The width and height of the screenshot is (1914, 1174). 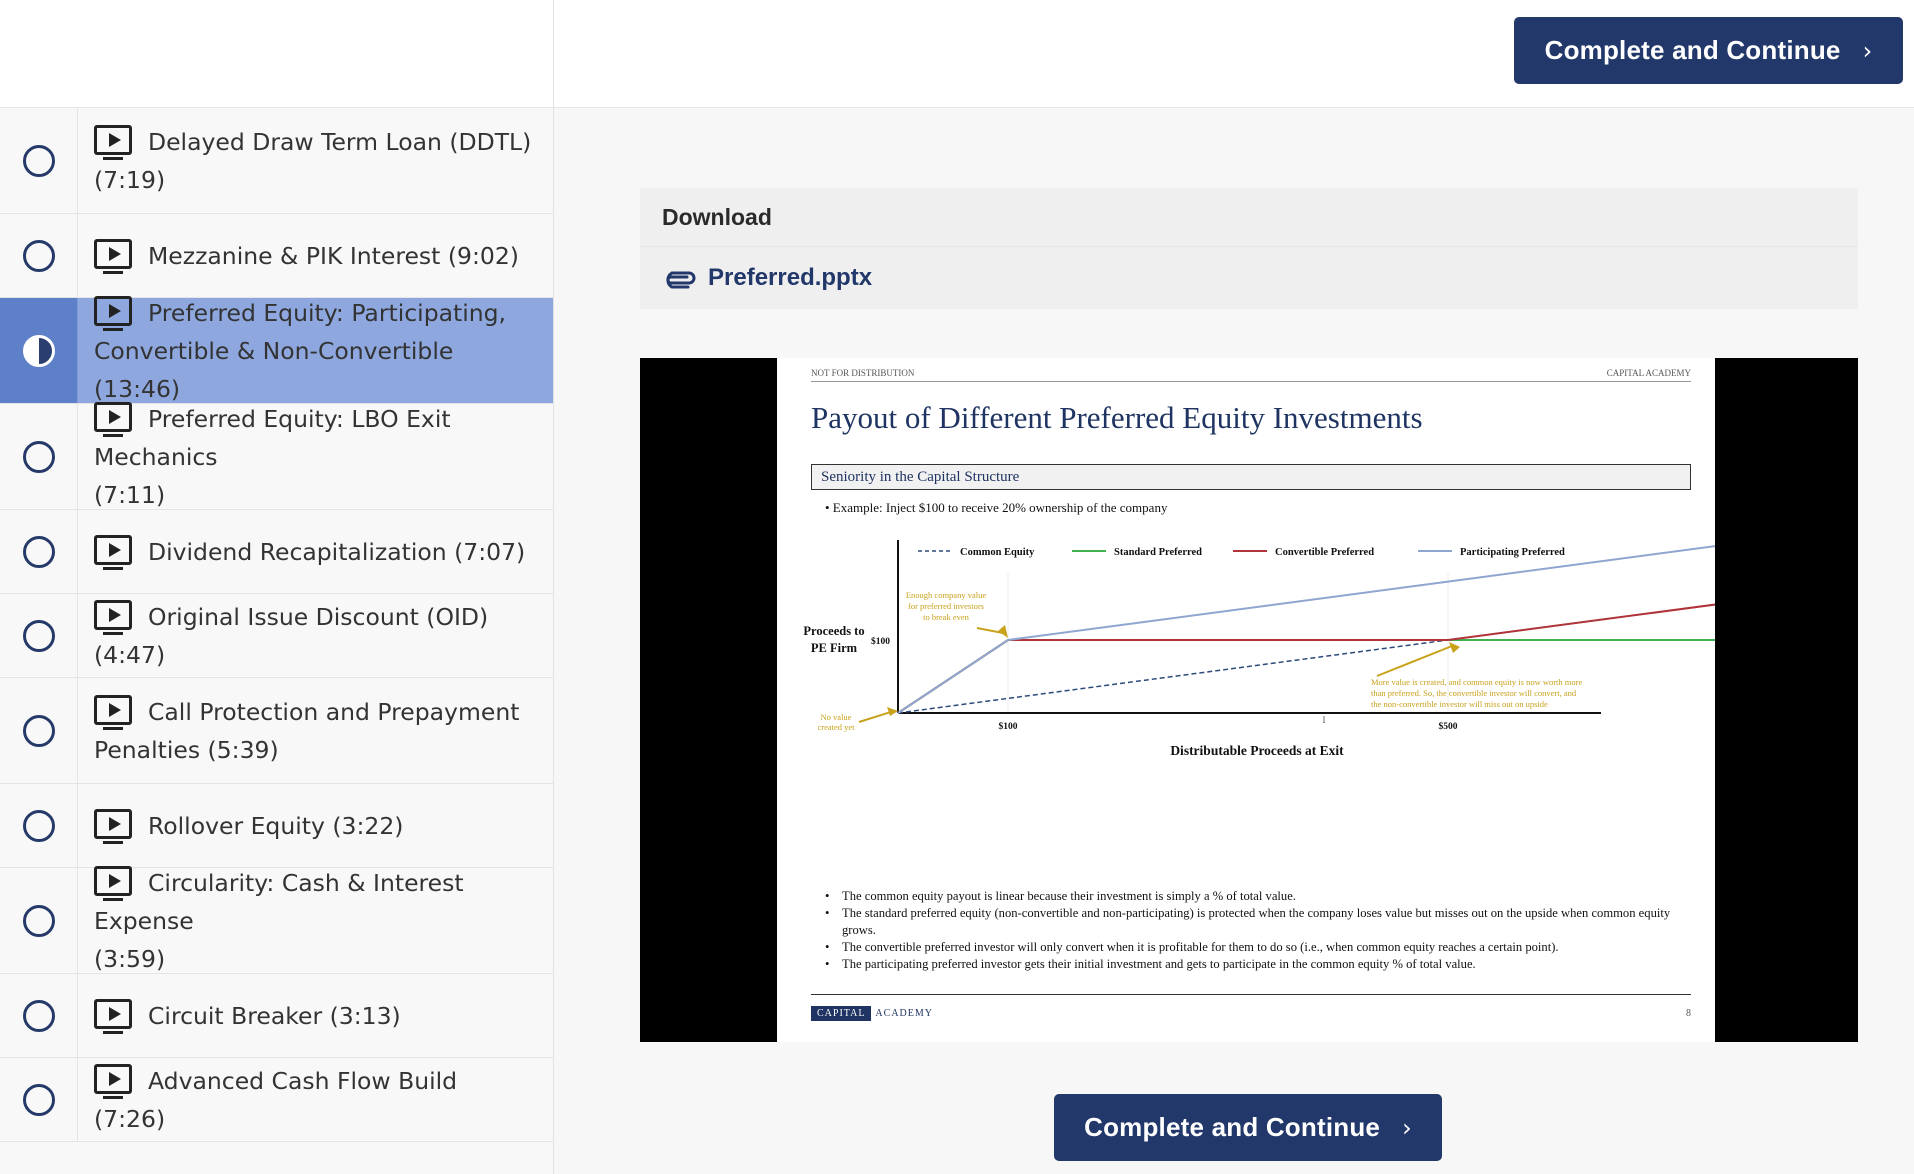 What do you see at coordinates (337, 551) in the screenshot?
I see `lesson-title: Dividend Recapitalization (7:07)` at bounding box center [337, 551].